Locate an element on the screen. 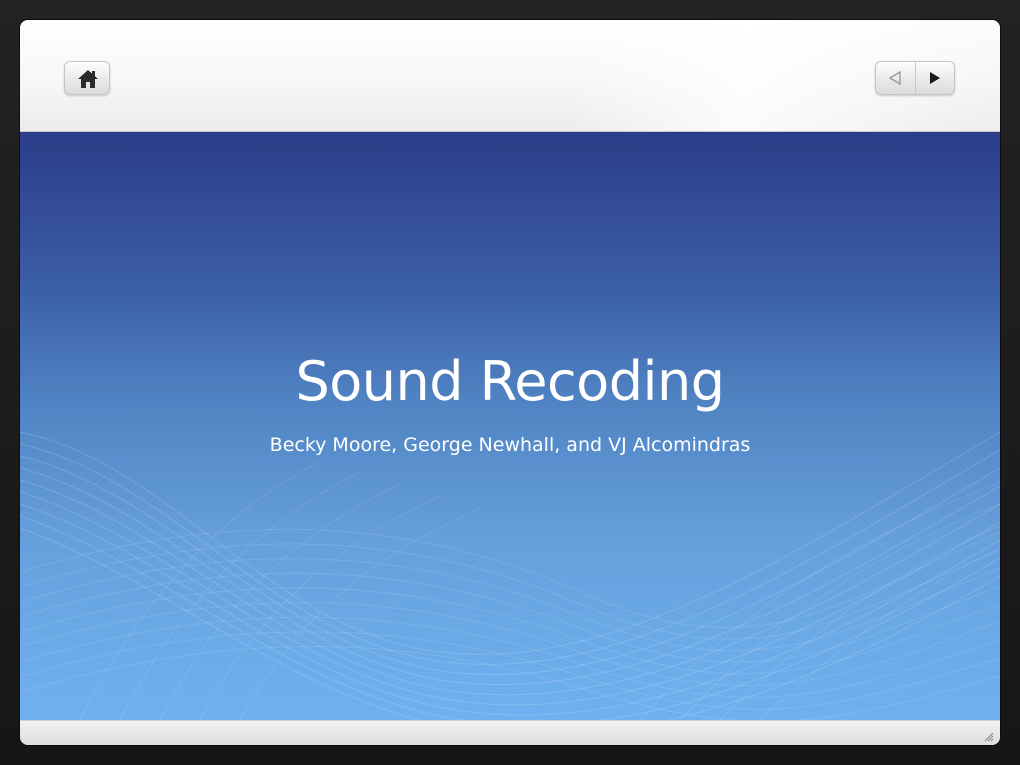 The height and width of the screenshot is (765, 1020). slide-footer-bar is located at coordinates (510, 732).